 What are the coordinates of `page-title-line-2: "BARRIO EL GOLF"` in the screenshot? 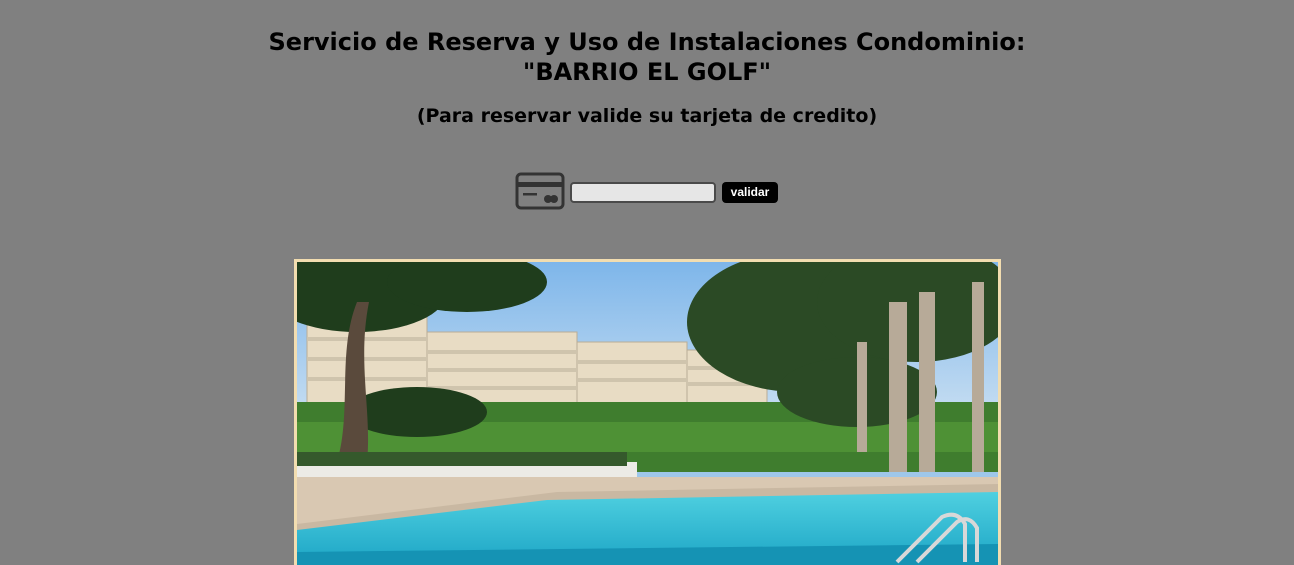 It's located at (647, 72).